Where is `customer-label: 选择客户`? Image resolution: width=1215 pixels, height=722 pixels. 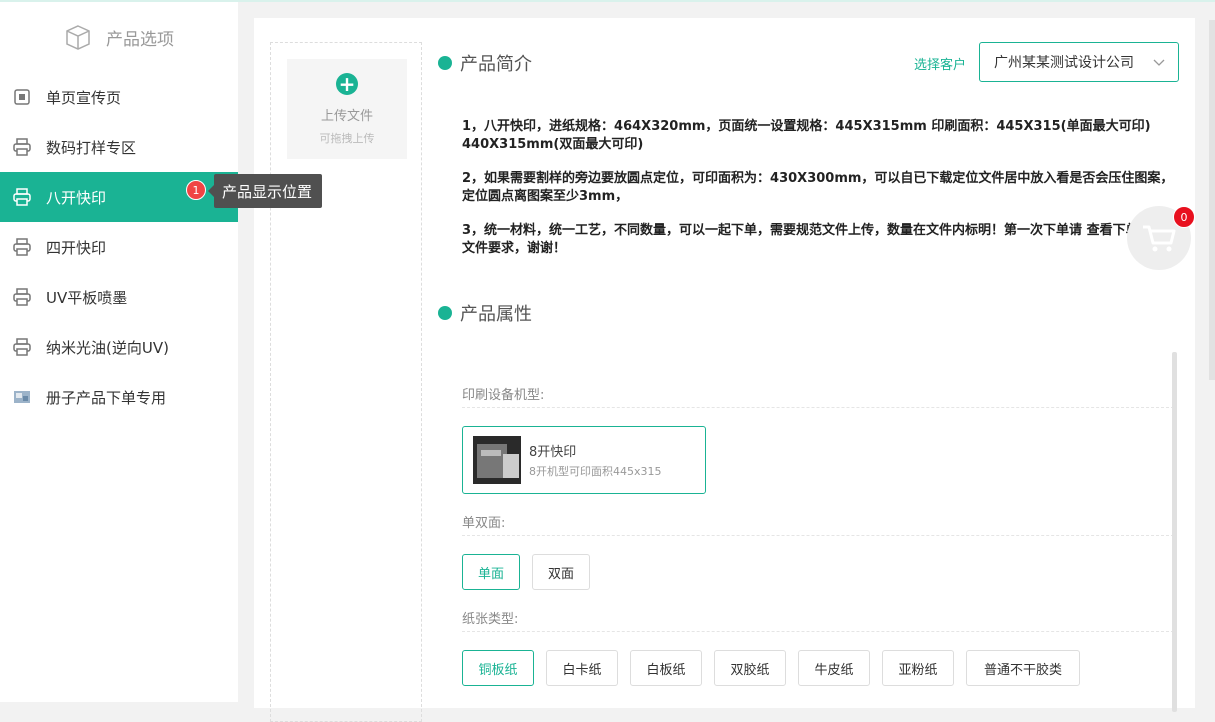 customer-label: 选择客户 is located at coordinates (940, 65).